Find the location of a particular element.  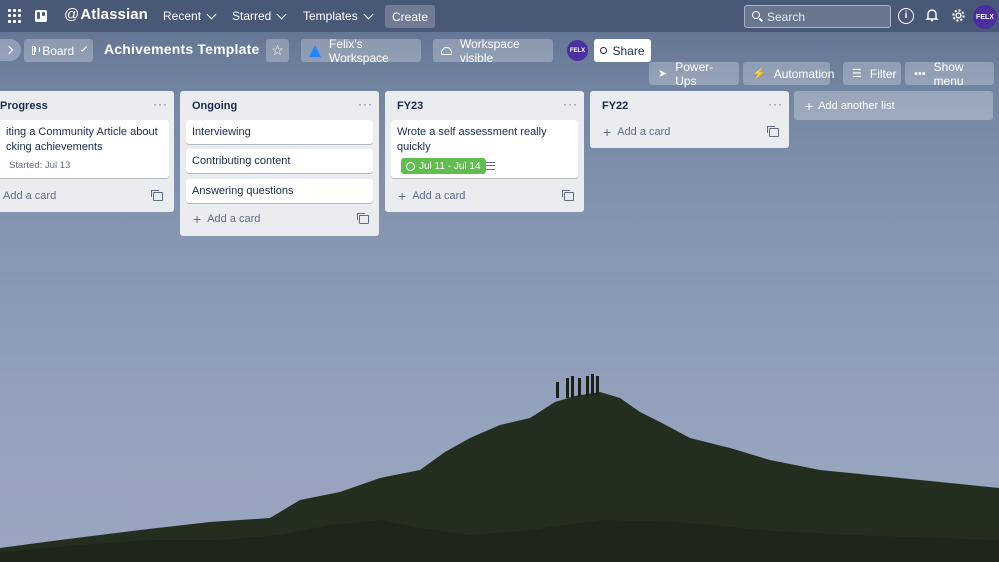

workspace-brand: @Atlassian is located at coordinates (106, 14).